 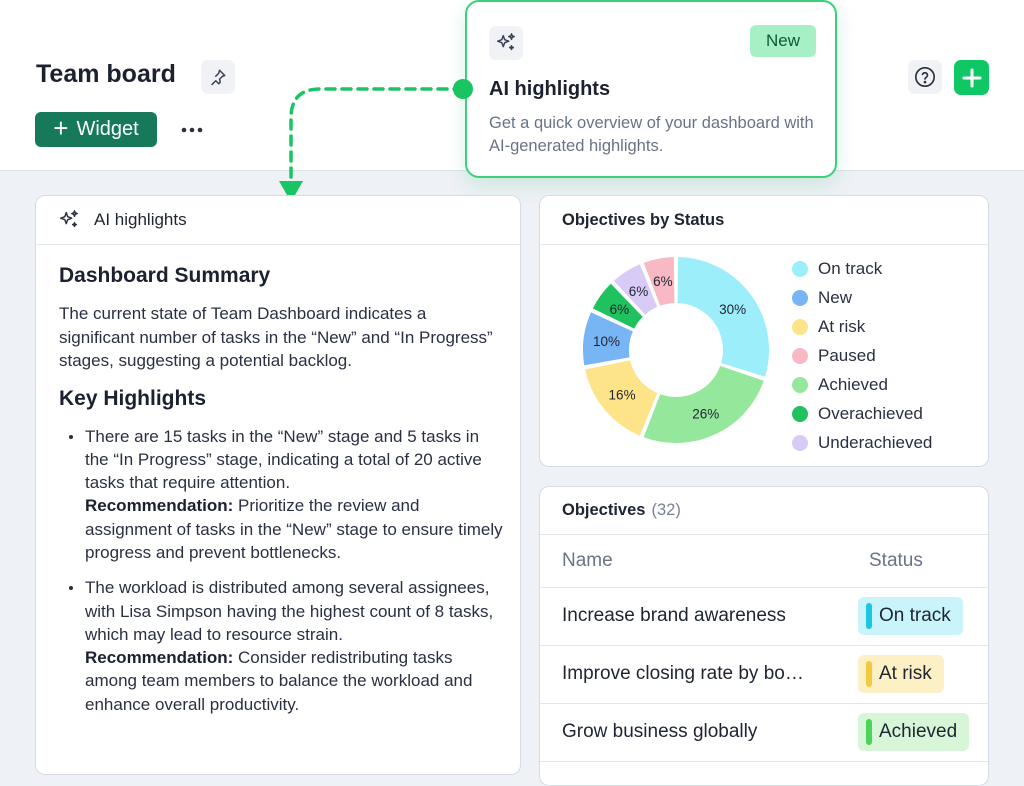 I want to click on legend-item: Overachieved, so click(x=862, y=413).